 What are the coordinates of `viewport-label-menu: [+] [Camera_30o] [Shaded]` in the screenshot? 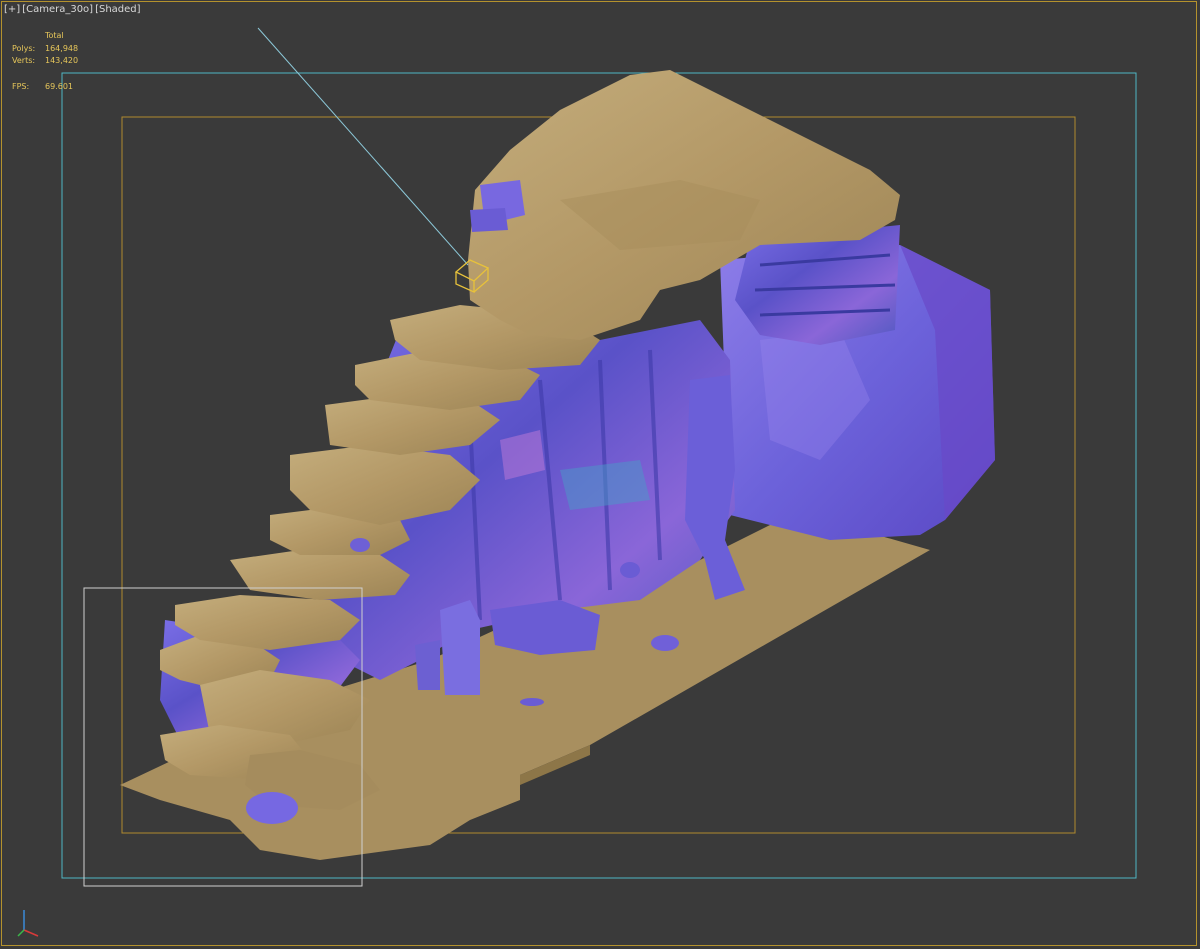 It's located at (72, 12).